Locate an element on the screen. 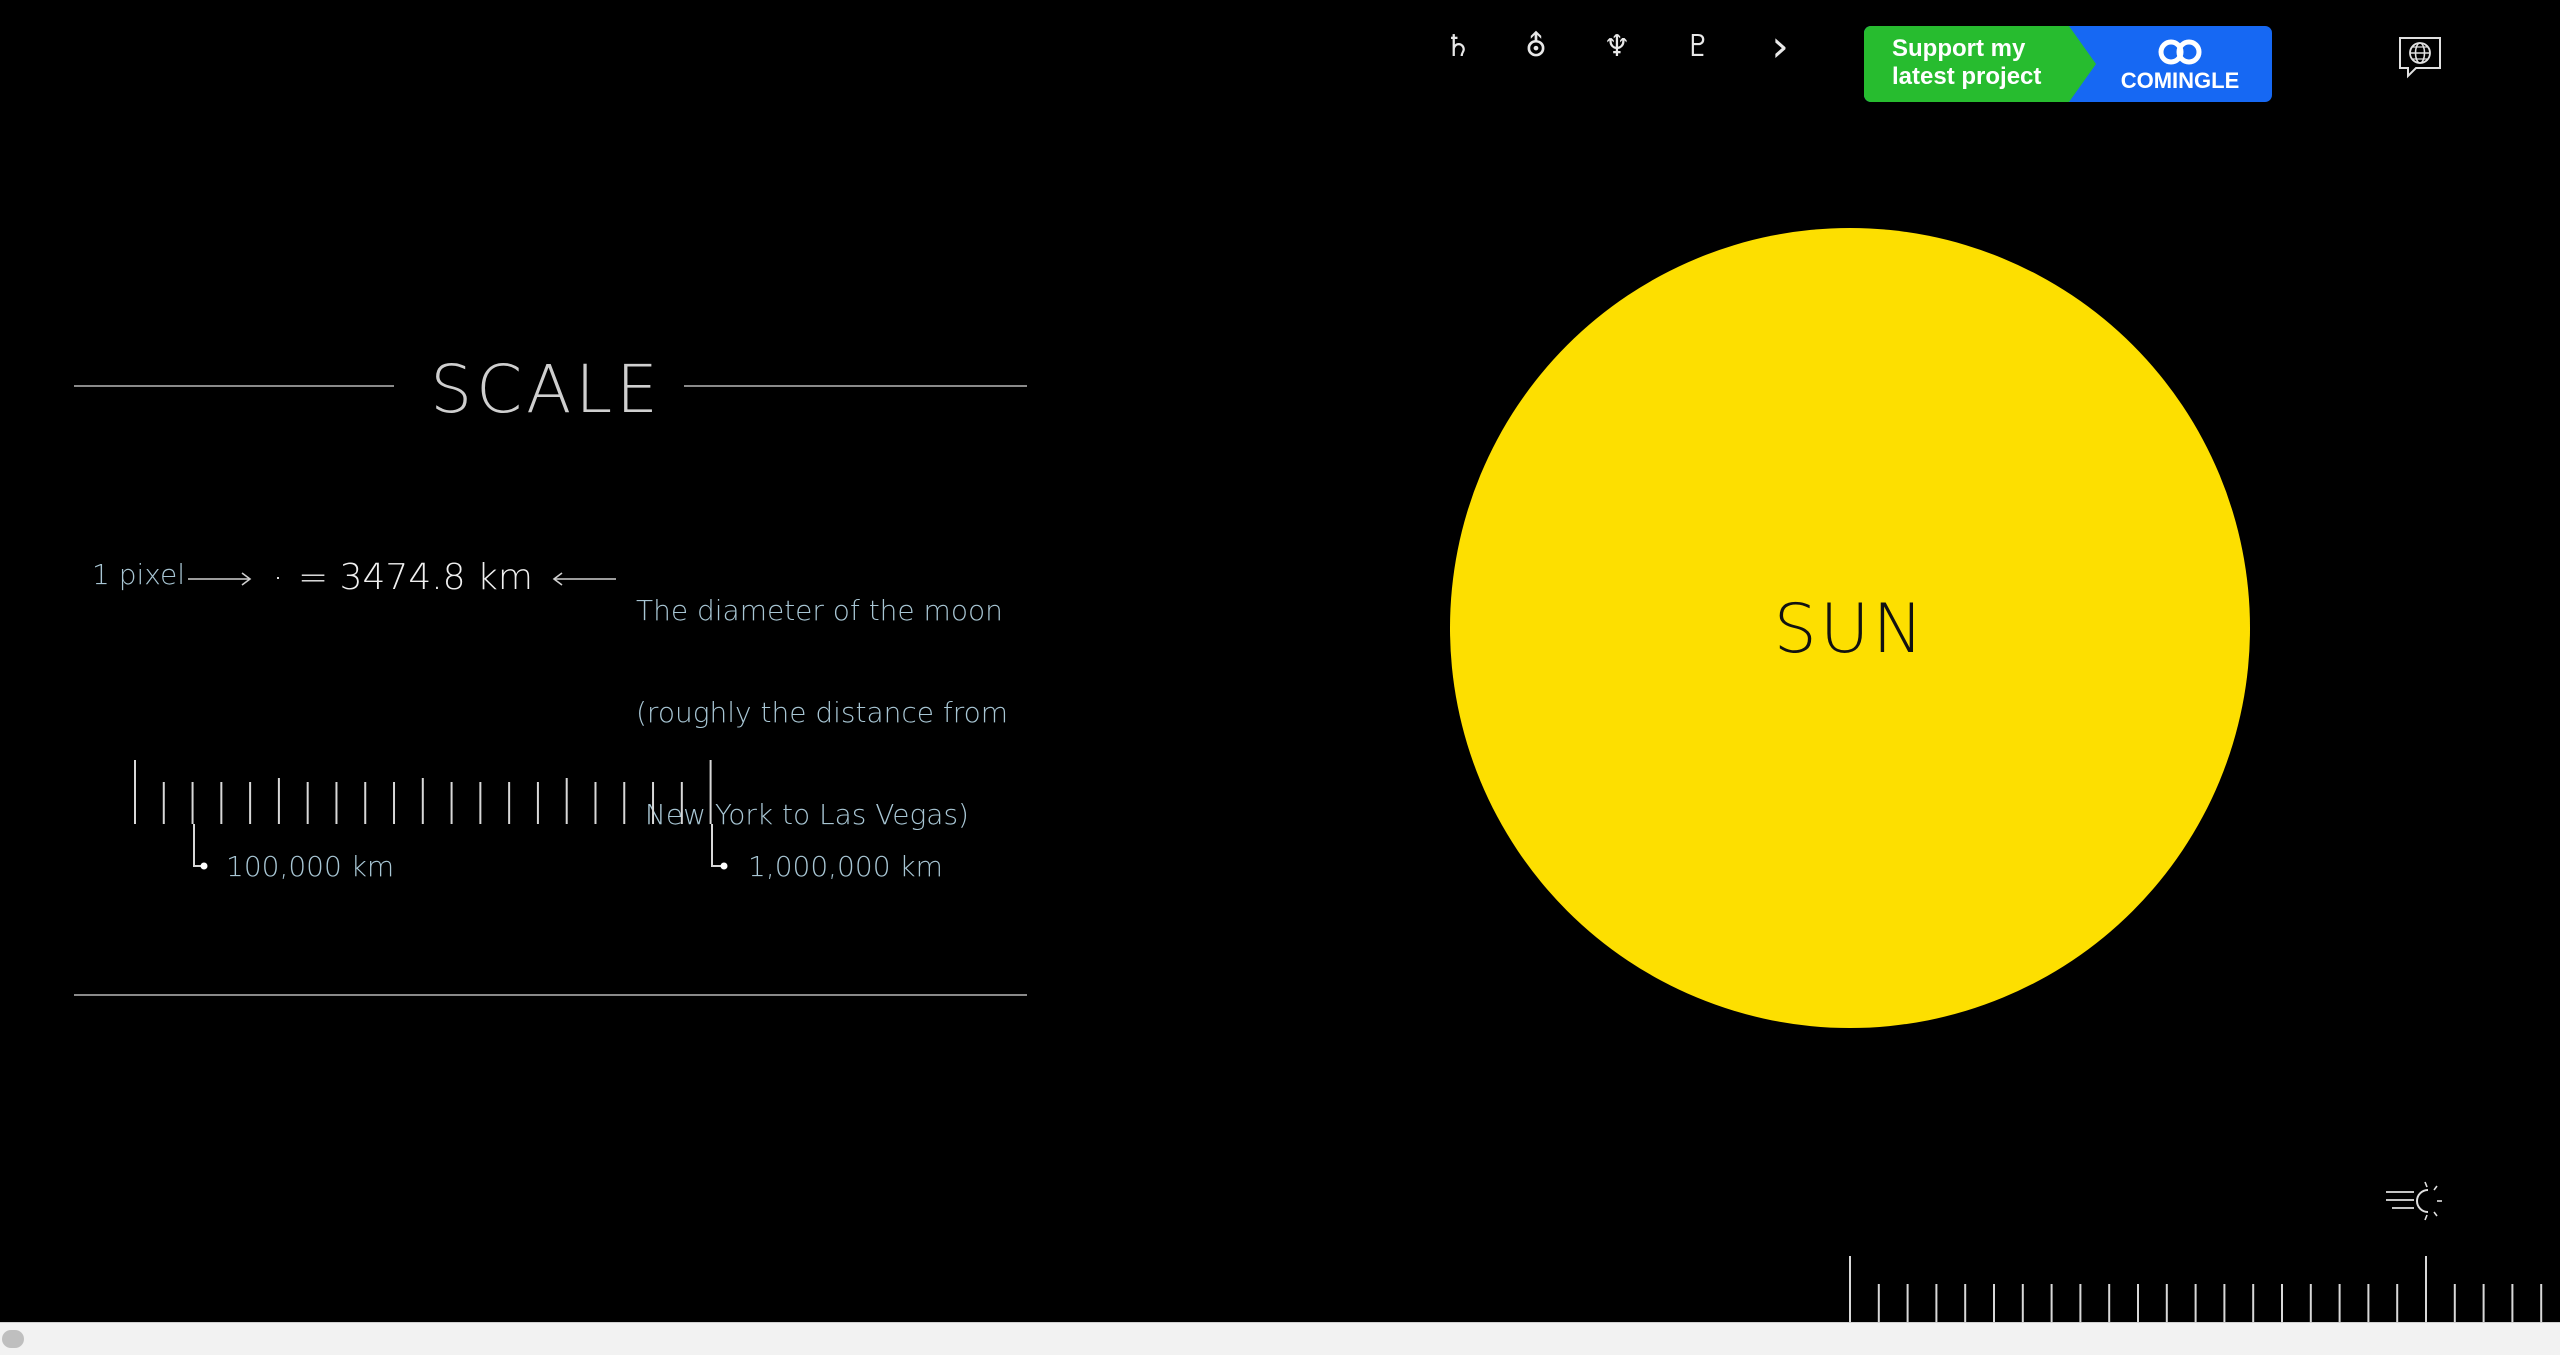  neptune-icon: ♆ is located at coordinates (1617, 47).